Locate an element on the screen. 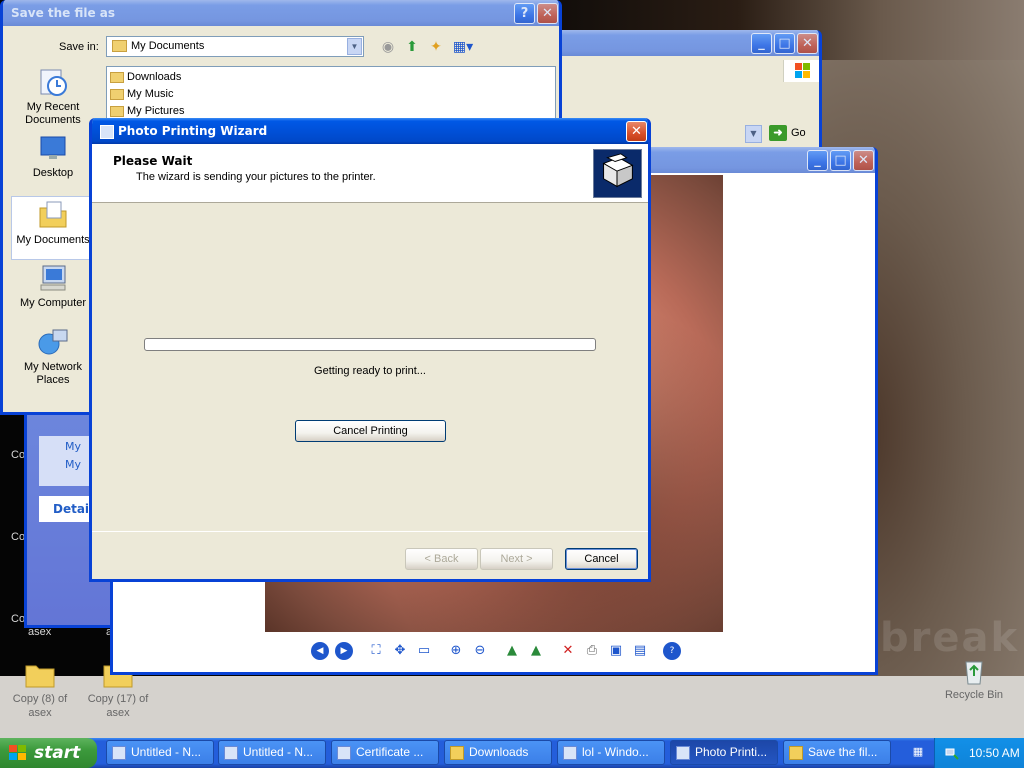 Image resolution: width=1024 pixels, height=768 pixels. photo-printer-icon is located at coordinates (617, 173).